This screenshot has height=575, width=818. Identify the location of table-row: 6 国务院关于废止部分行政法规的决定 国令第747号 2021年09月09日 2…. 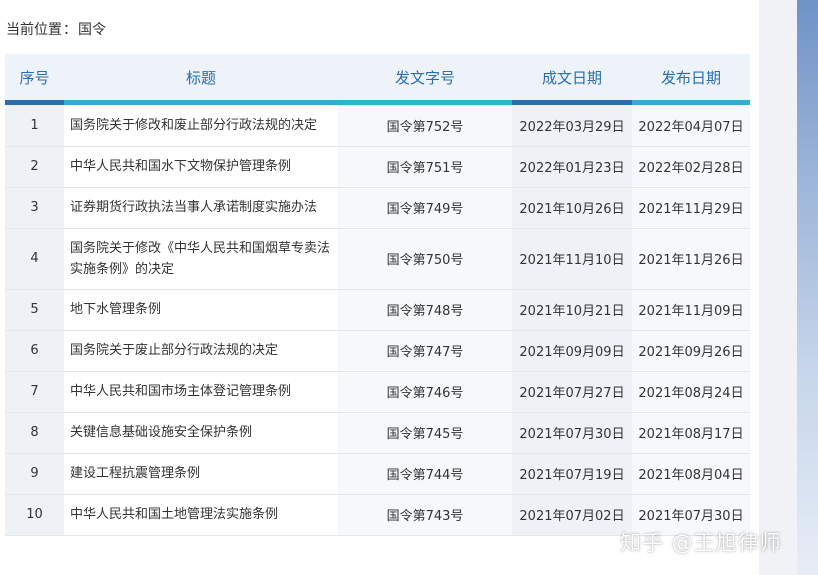
(377, 351).